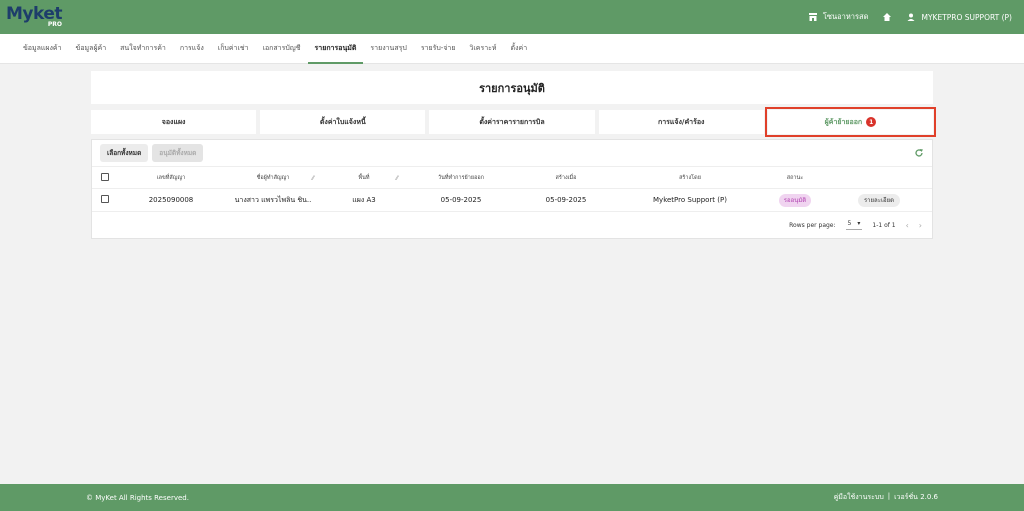 The image size is (1024, 511). Describe the element at coordinates (512, 153) in the screenshot. I see `table-toolbar: เลือกทั้งหมด อนุมัติทั้งหมด` at that location.